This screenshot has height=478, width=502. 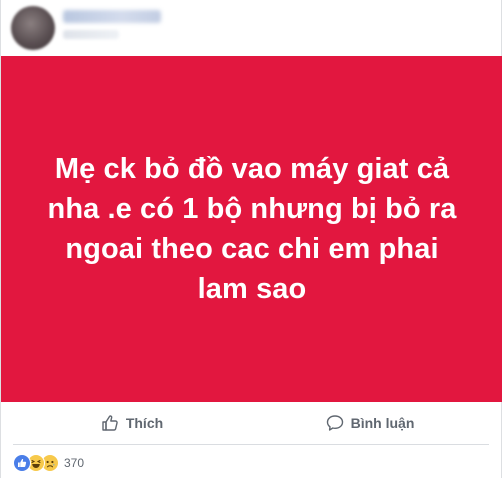 I want to click on action-bar: Thích Bình luận, so click(x=251, y=423).